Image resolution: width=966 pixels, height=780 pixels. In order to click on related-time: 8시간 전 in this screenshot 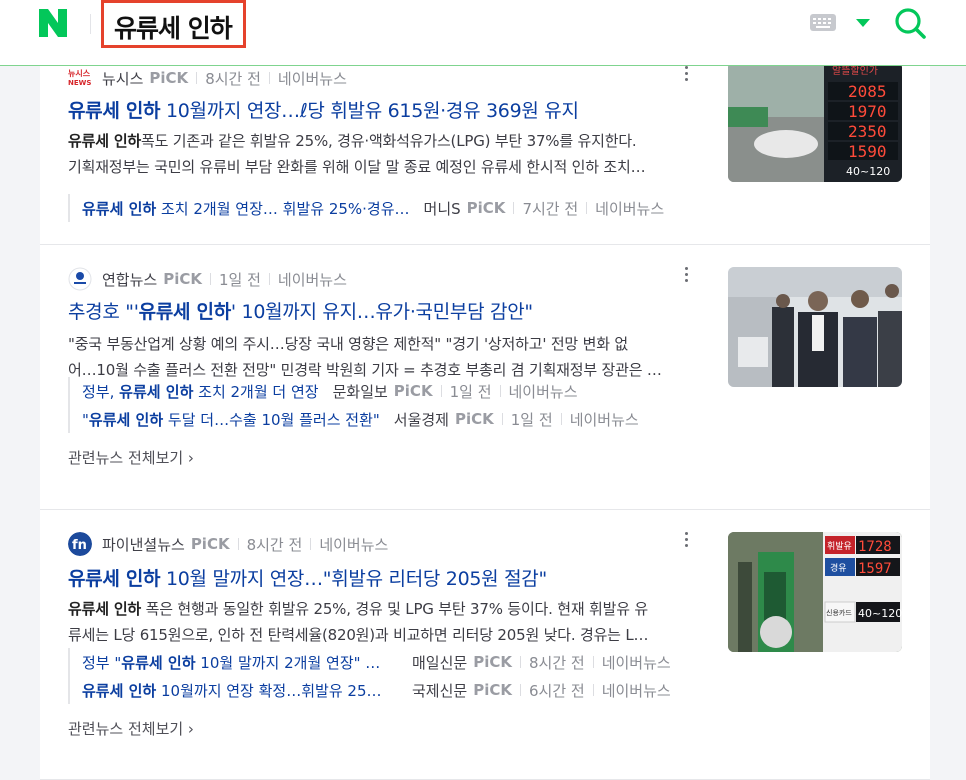, I will do `click(556, 662)`.